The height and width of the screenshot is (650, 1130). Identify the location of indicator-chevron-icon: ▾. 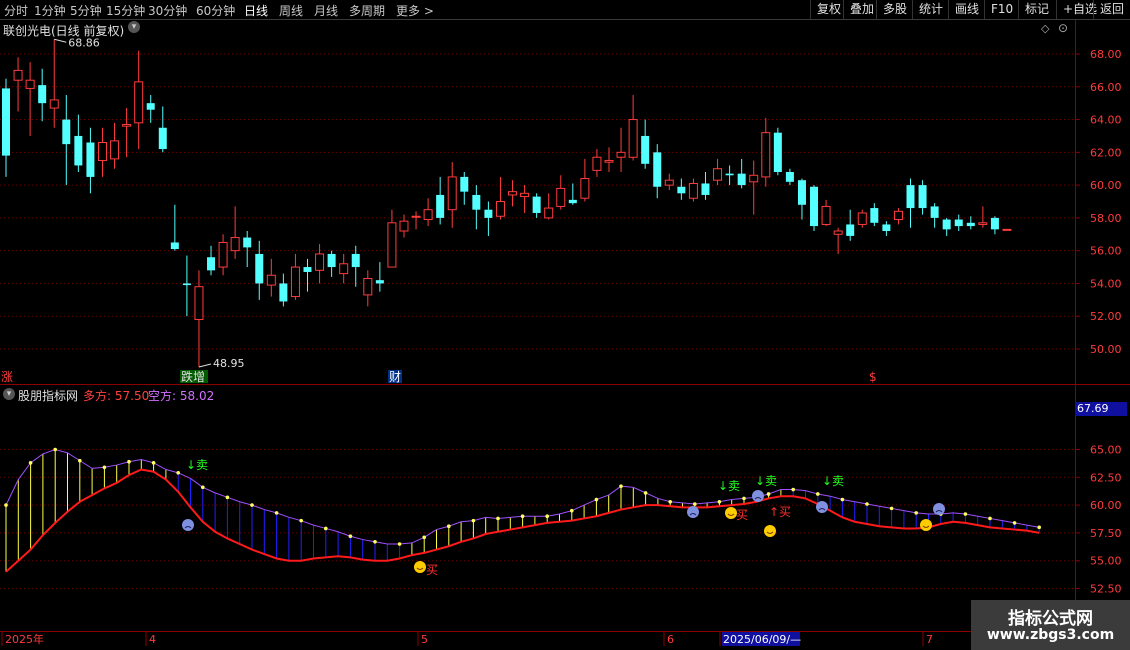
(9, 394).